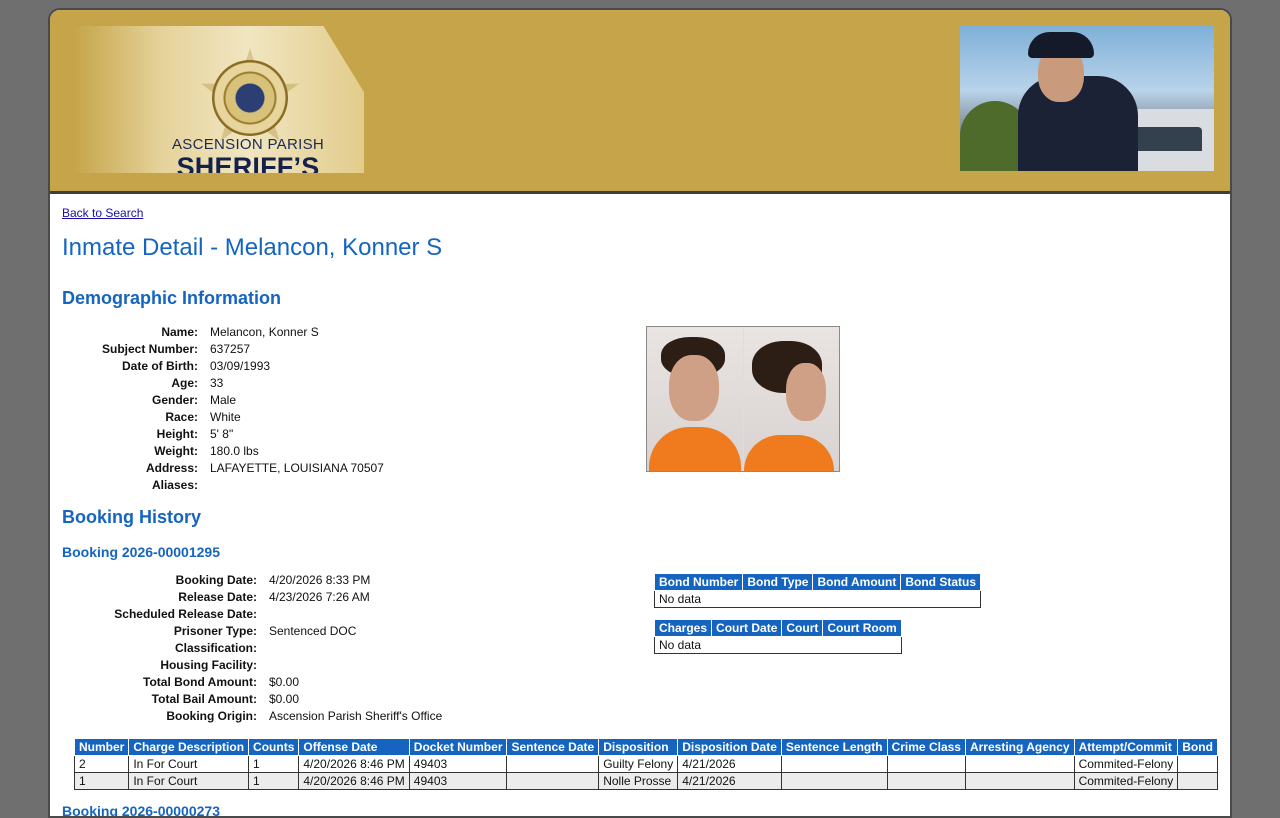 This screenshot has height=818, width=1280. I want to click on booking-field-row: Total Bond Amount: $0.00, so click(292, 682).